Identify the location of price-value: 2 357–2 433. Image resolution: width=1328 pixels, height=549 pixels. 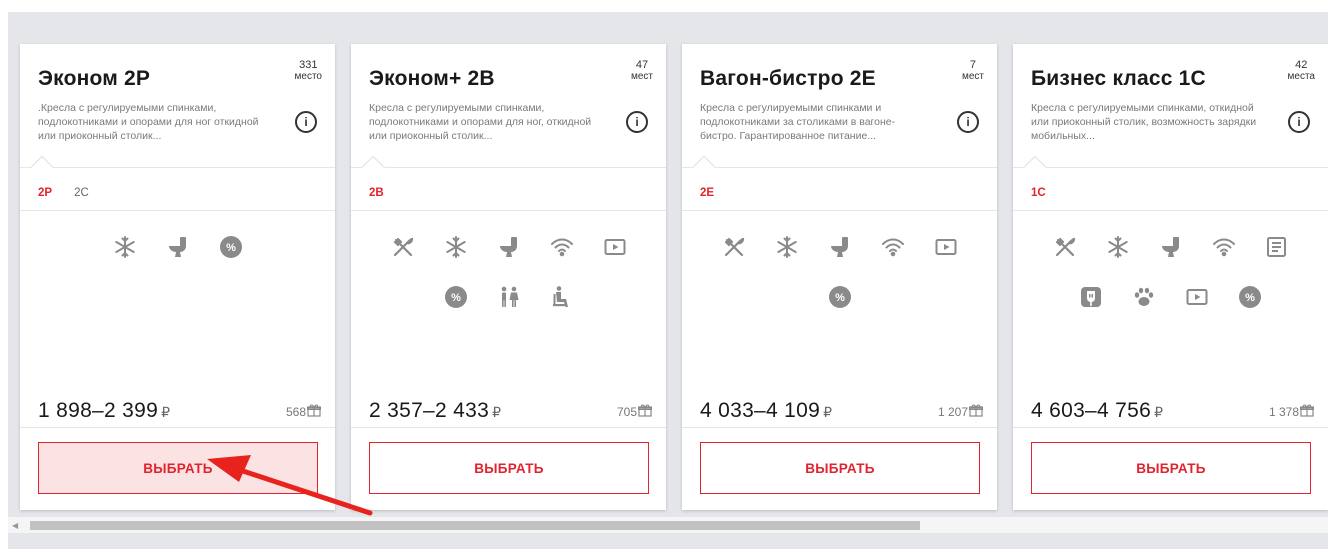
(429, 410).